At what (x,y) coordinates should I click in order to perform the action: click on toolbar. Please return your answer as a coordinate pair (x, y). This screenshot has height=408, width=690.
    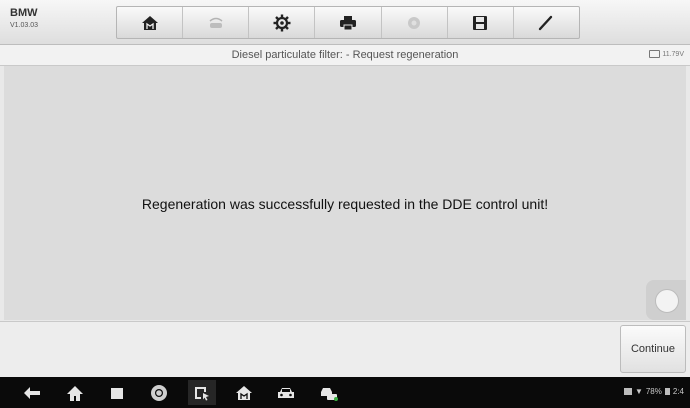
    Looking at the image, I should click on (348, 22).